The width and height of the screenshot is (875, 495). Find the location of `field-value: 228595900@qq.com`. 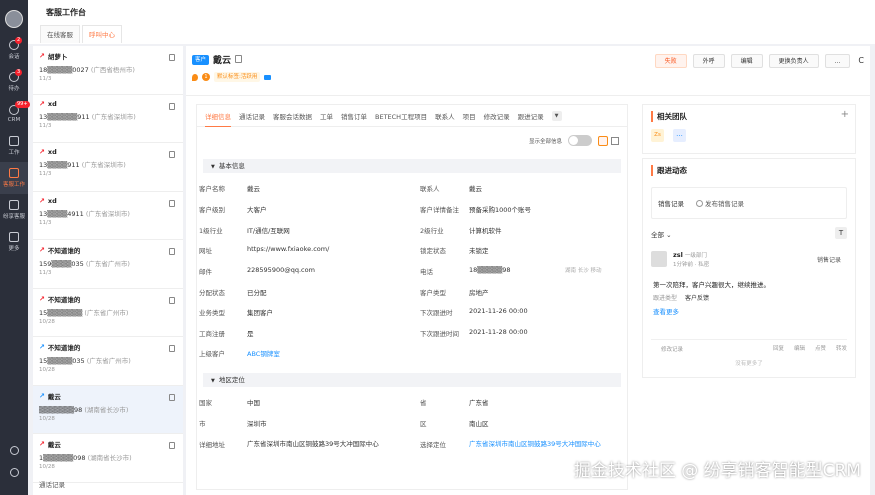

field-value: 228595900@qq.com is located at coordinates (281, 270).